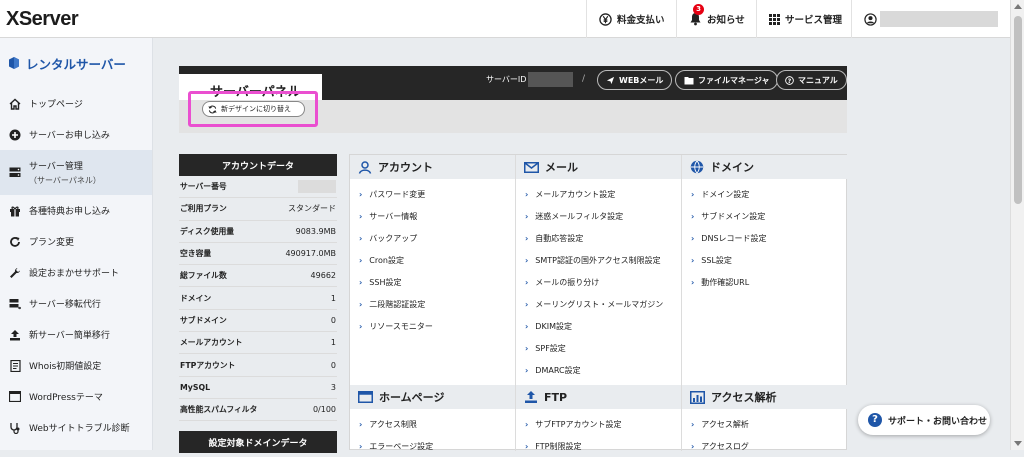  I want to click on sidebar-item-label: 新サーバー簡単移行, so click(69, 336).